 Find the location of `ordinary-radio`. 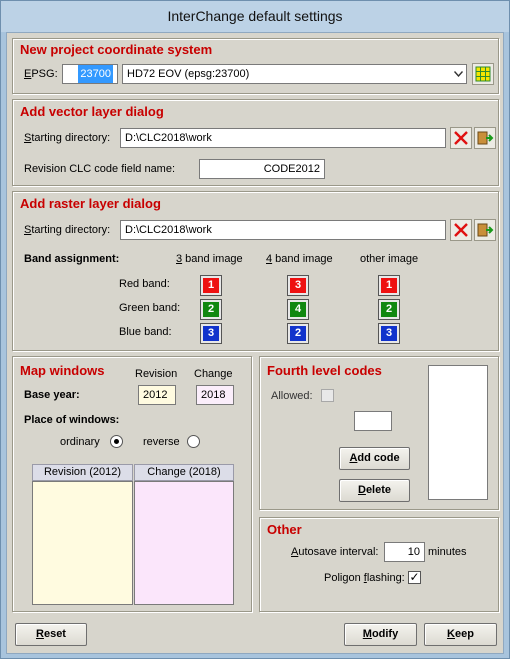

ordinary-radio is located at coordinates (116, 441).